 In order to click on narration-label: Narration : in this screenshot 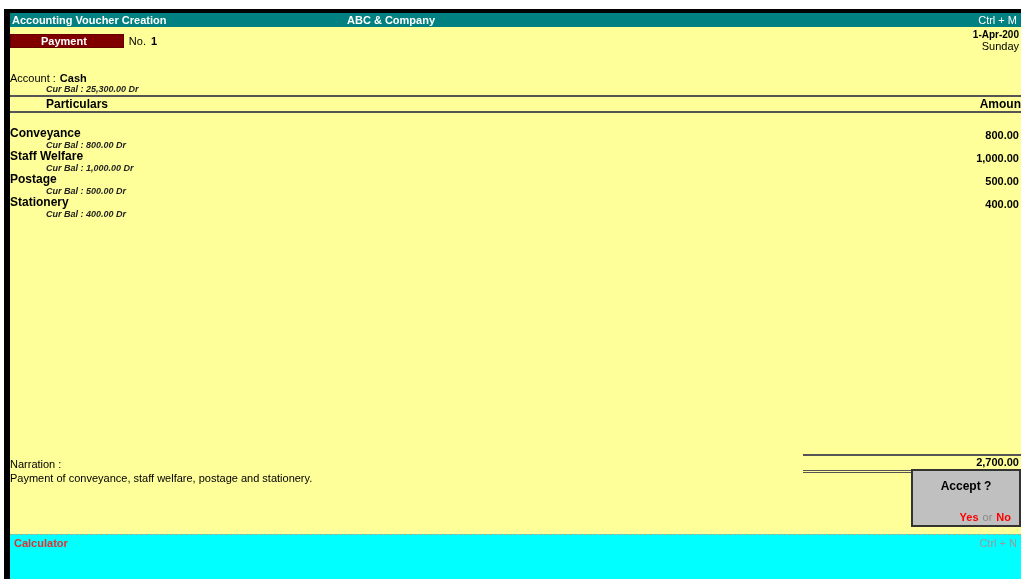, I will do `click(36, 464)`.